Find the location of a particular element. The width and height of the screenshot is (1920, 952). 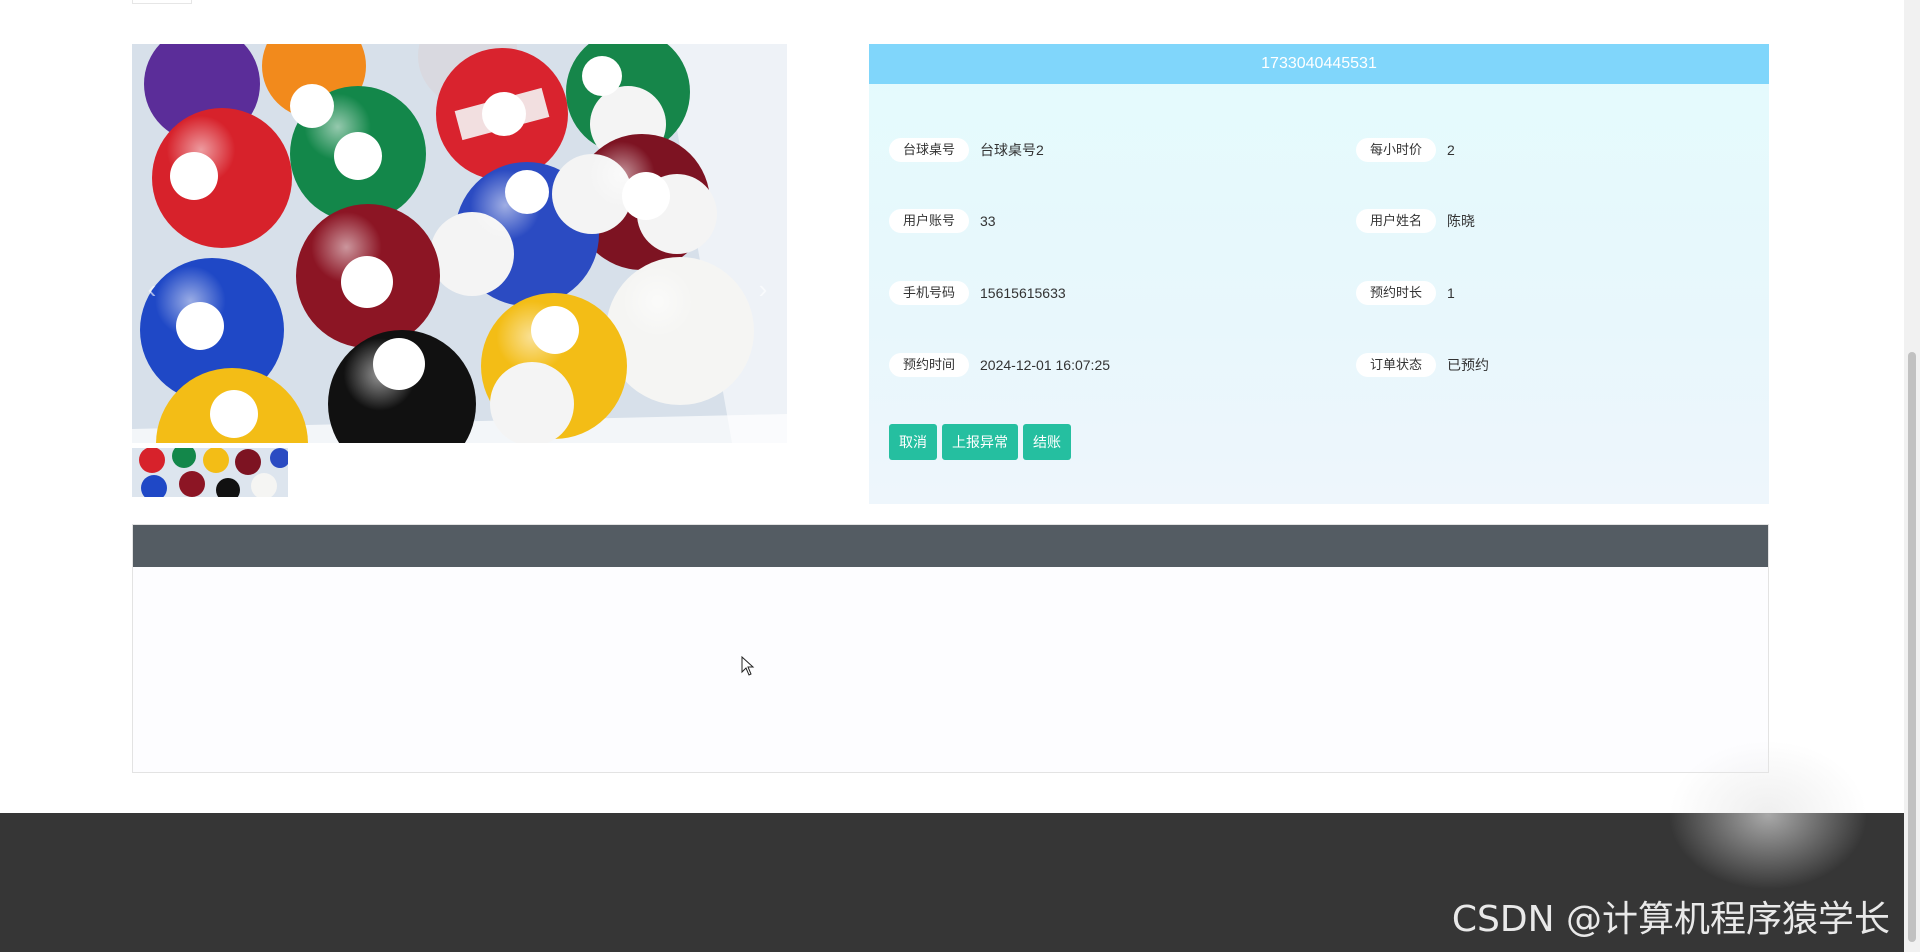

billiard-balls-image is located at coordinates (459, 243).